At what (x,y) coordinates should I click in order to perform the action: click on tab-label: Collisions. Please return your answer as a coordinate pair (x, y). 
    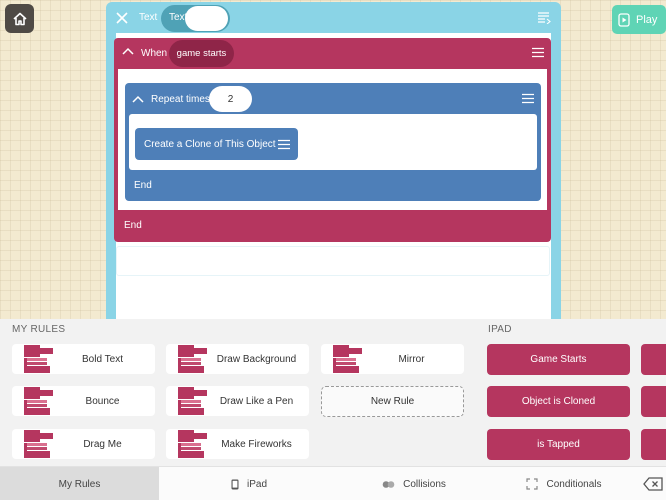
    Looking at the image, I should click on (424, 484).